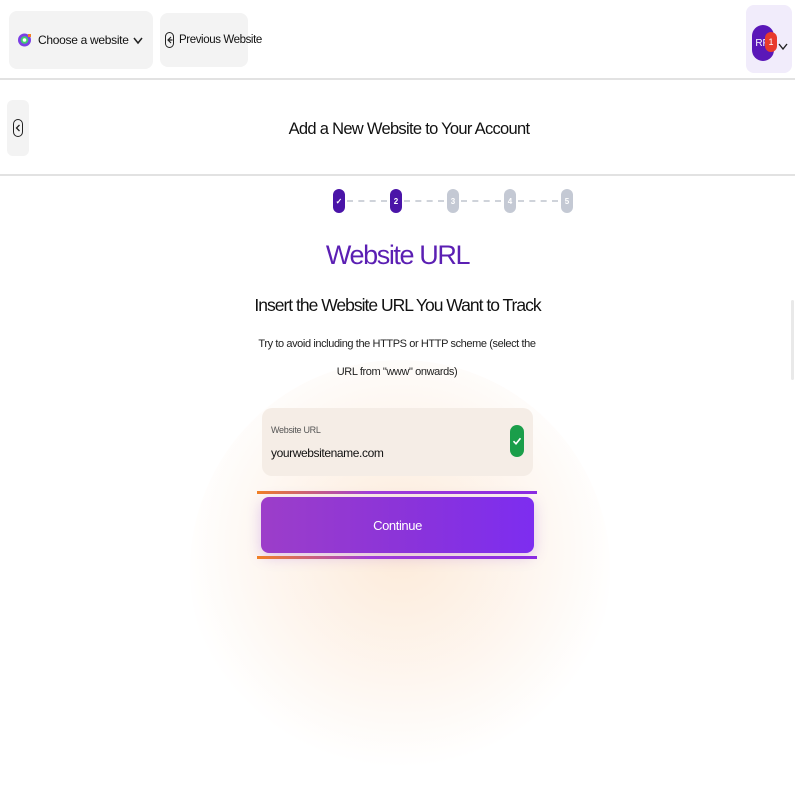 The height and width of the screenshot is (795, 795). Describe the element at coordinates (517, 441) in the screenshot. I see `check-circle-icon` at that location.